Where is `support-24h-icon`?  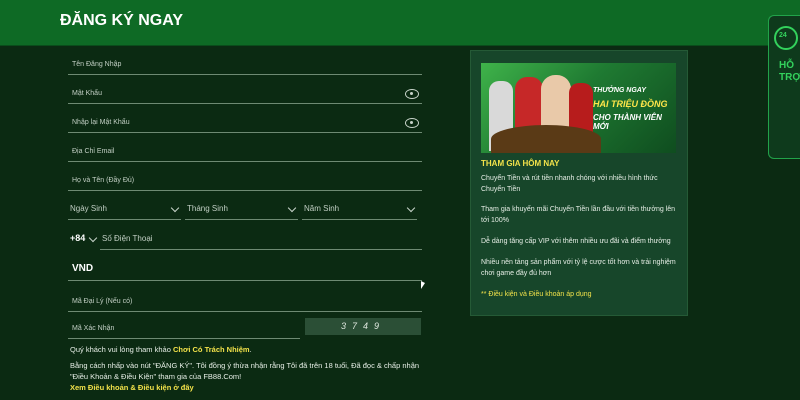 support-24h-icon is located at coordinates (786, 38).